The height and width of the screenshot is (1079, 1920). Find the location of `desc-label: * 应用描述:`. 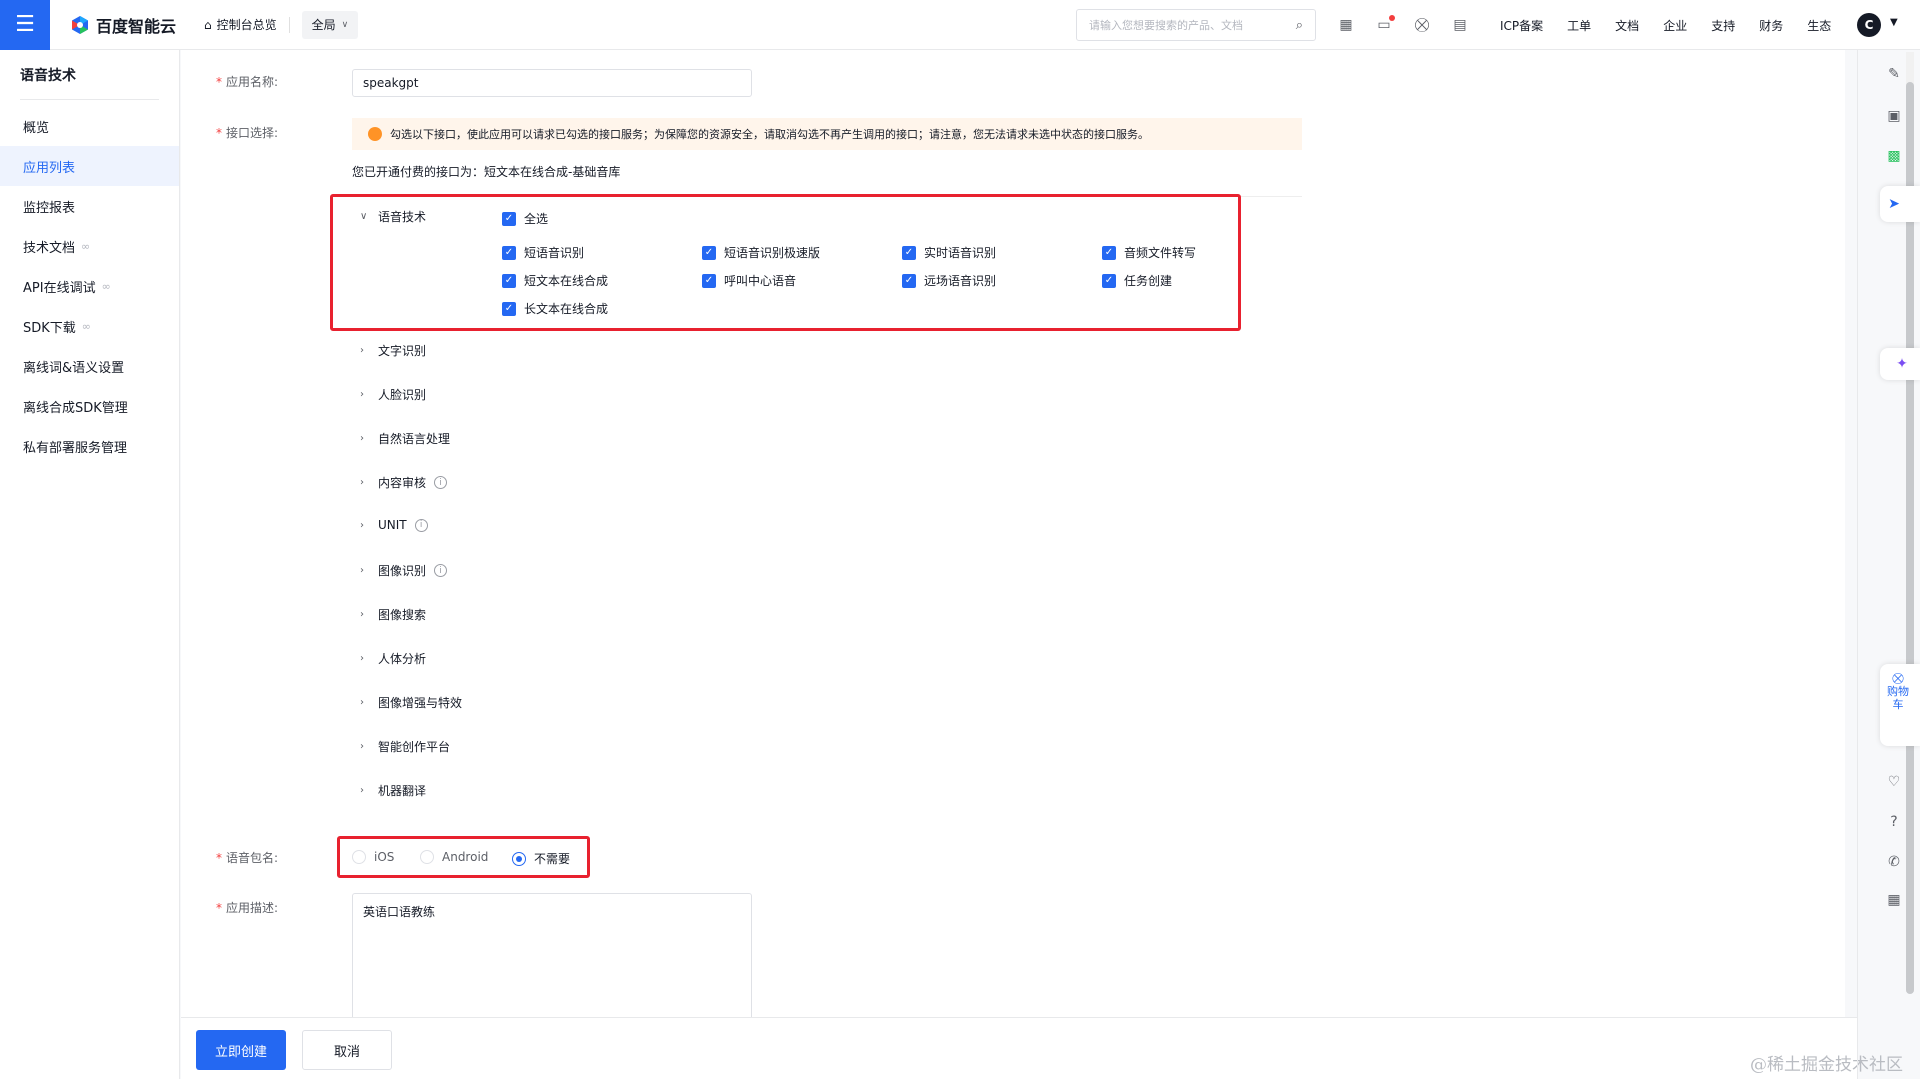

desc-label: * 应用描述: is located at coordinates (247, 908).